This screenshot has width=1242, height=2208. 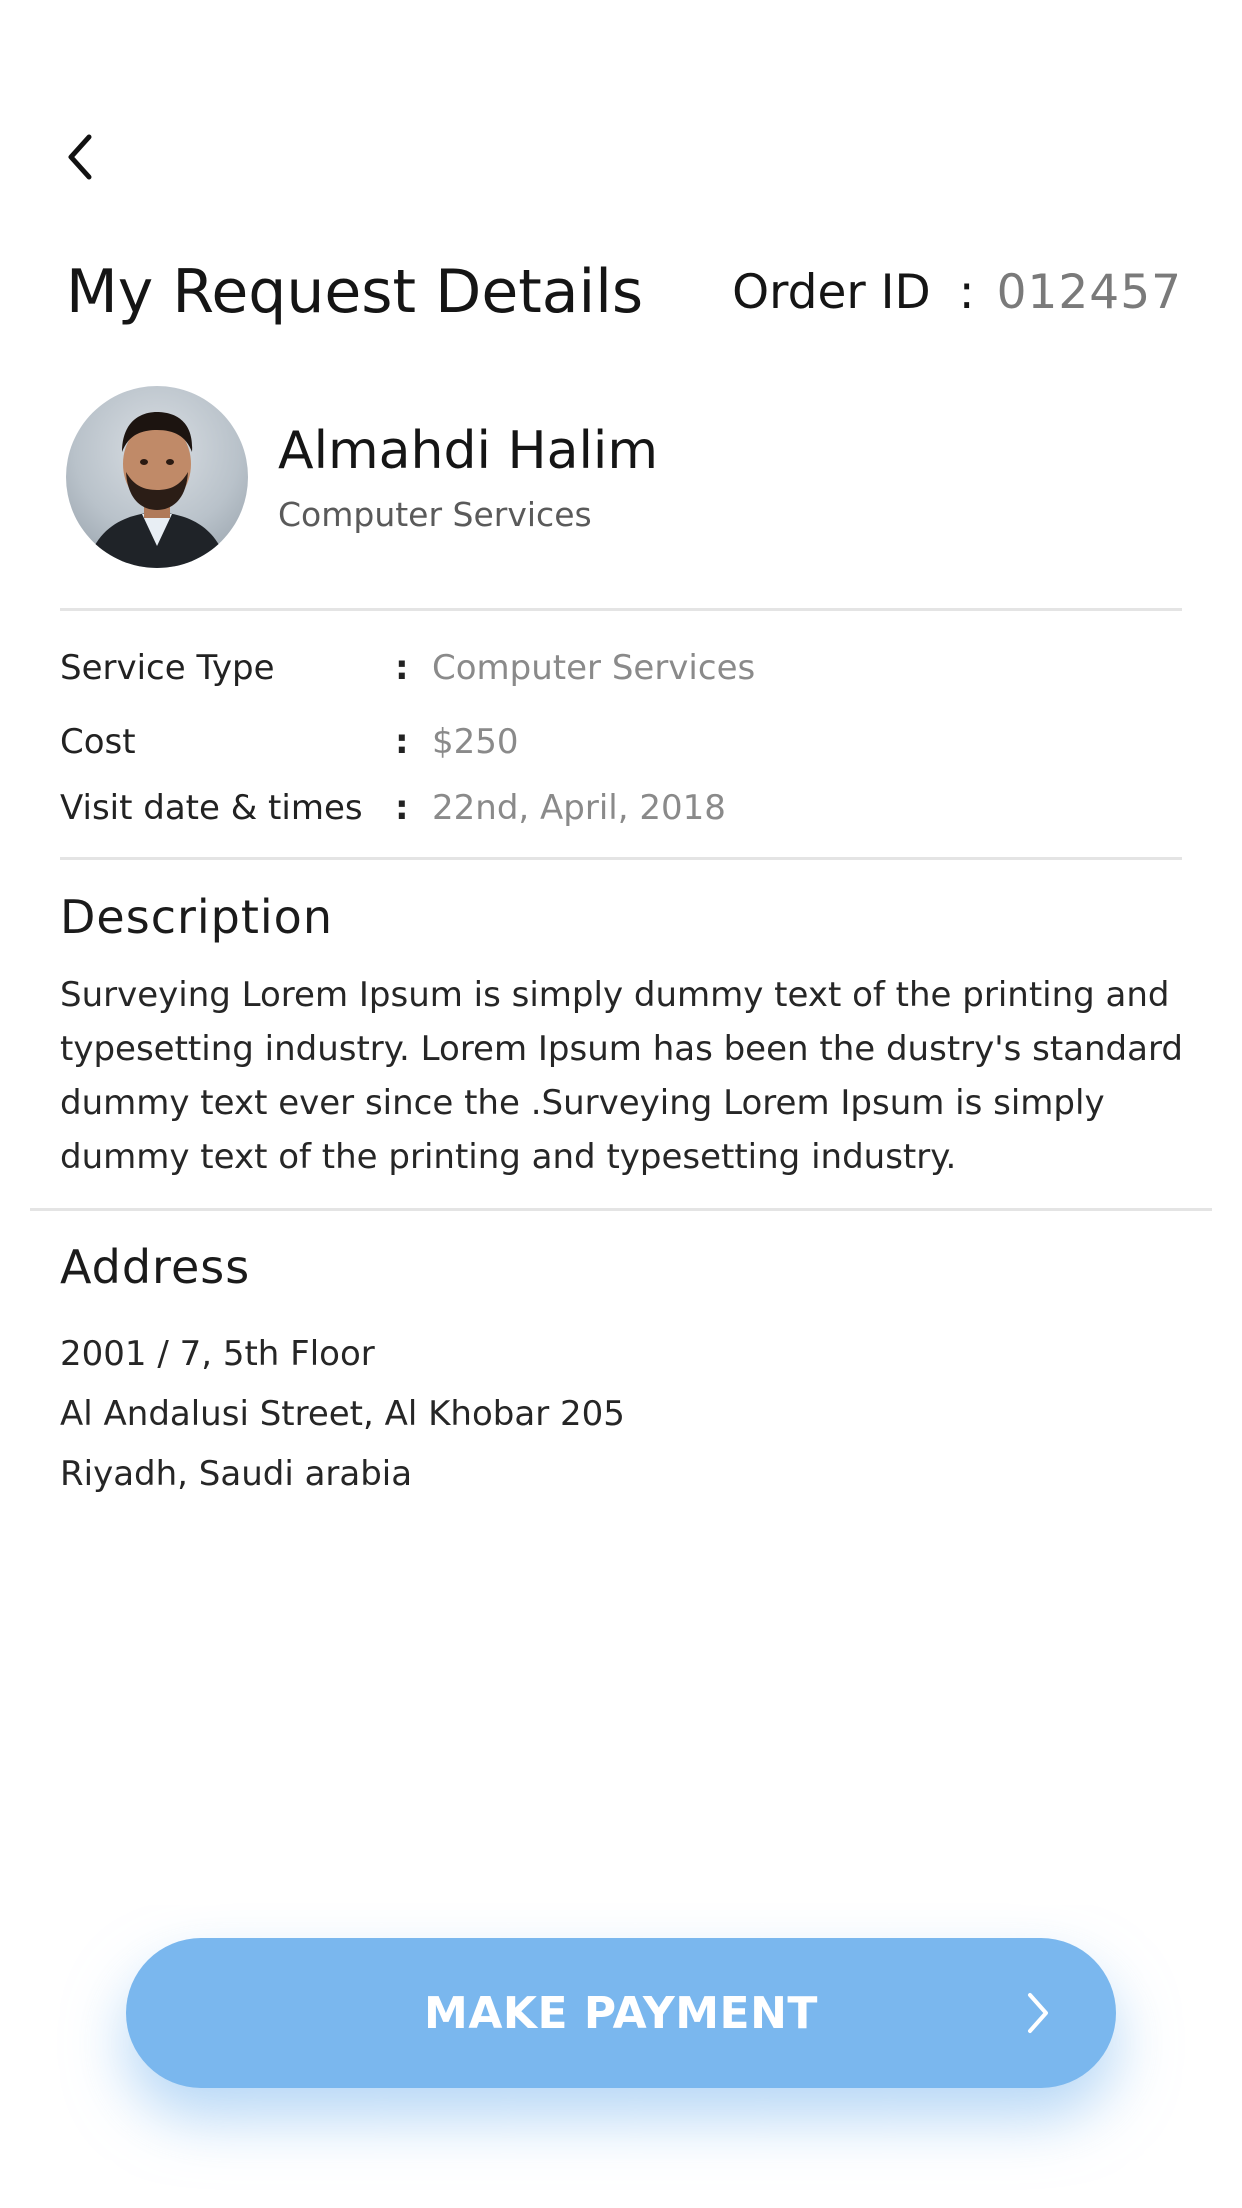 I want to click on detail-value: 22nd, April, 2018, so click(x=579, y=808).